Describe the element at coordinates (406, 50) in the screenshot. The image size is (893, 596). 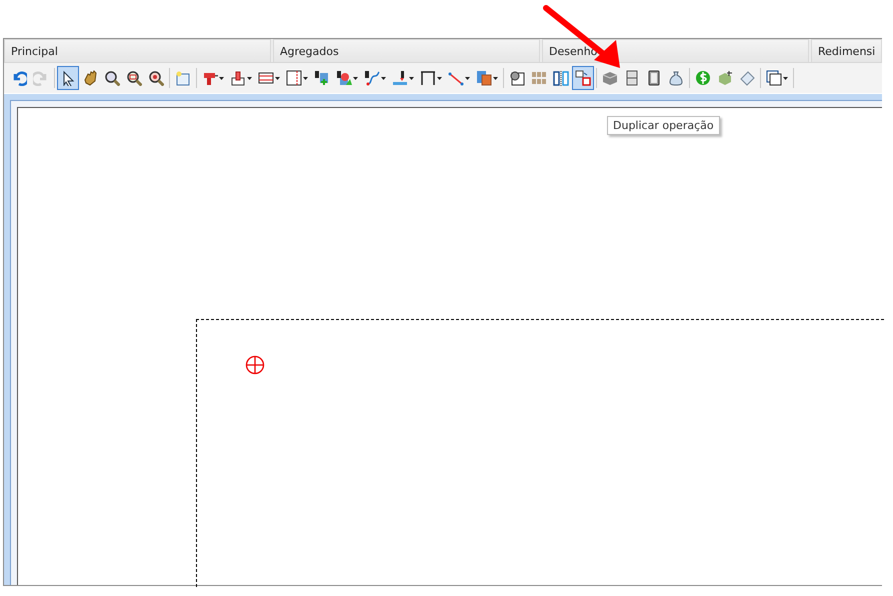
I see `tab: Agregados` at that location.